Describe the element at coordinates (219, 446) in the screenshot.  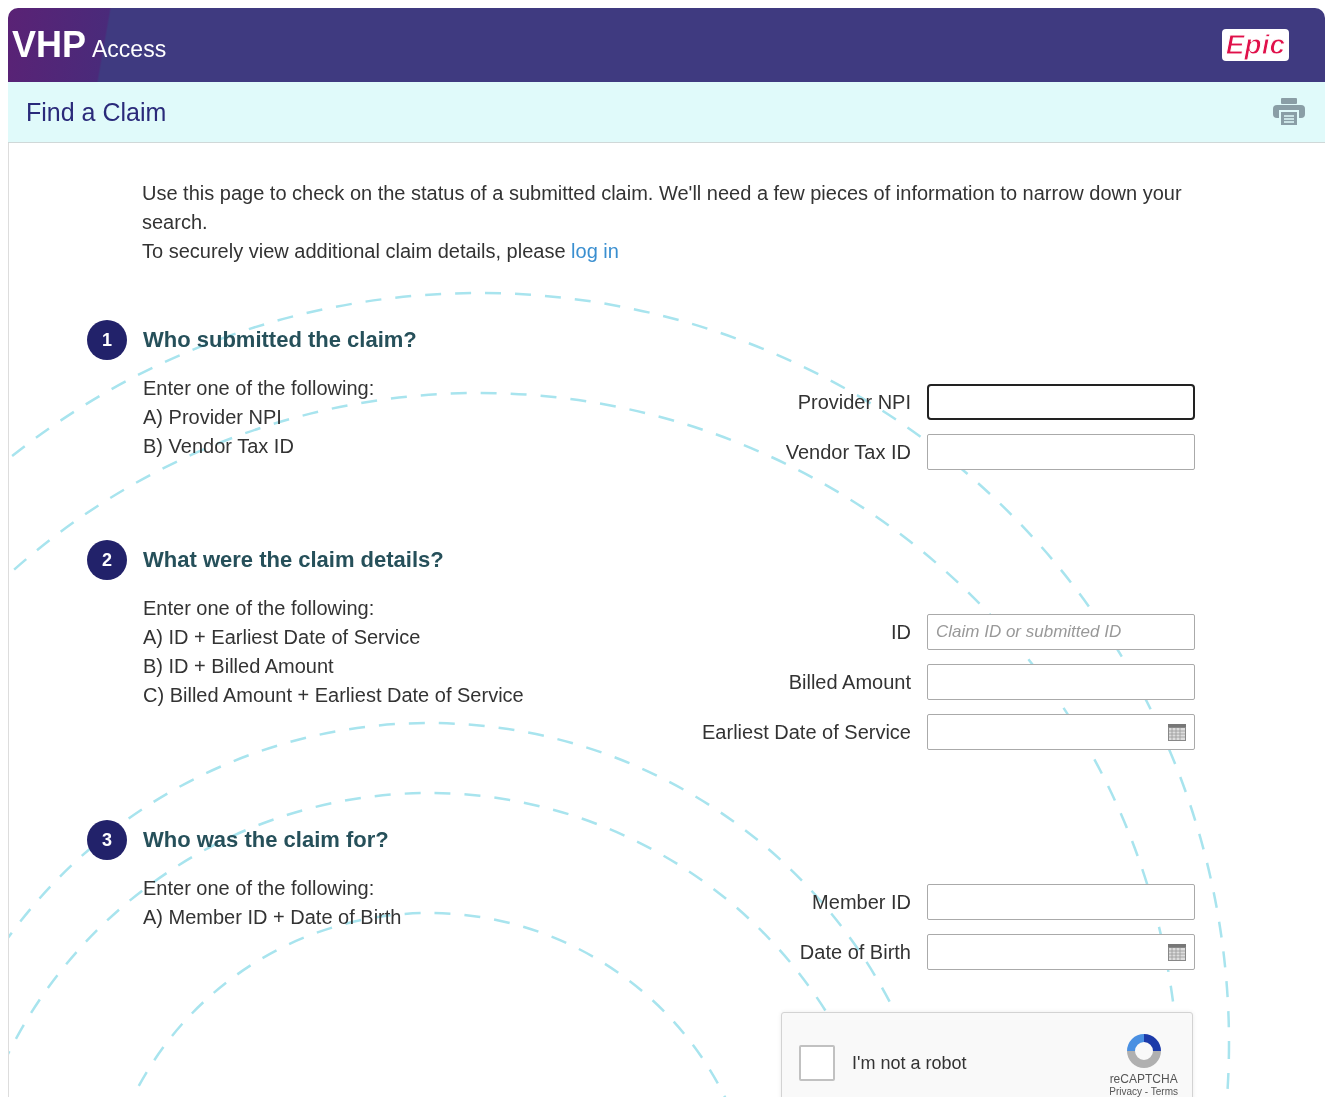
I see `instruction-text: B) Vendor Tax ID` at that location.